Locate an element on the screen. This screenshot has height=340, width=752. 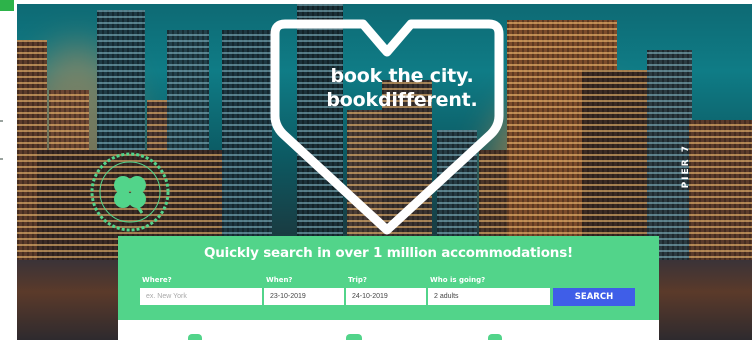
building-sign: PIER 7 is located at coordinates (686, 166).